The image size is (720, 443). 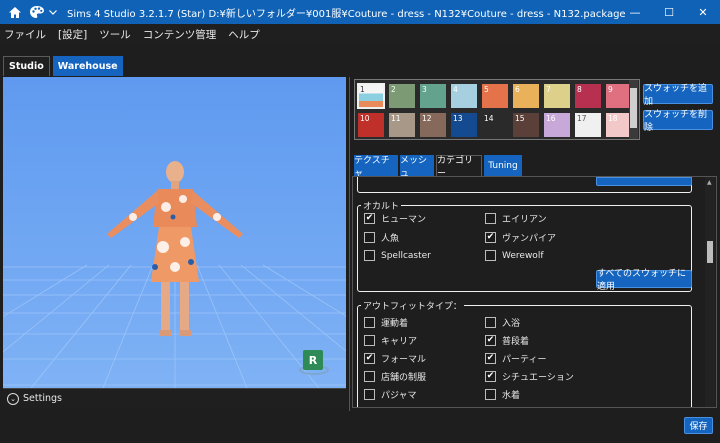 What do you see at coordinates (644, 181) in the screenshot?
I see `prior-apply-button` at bounding box center [644, 181].